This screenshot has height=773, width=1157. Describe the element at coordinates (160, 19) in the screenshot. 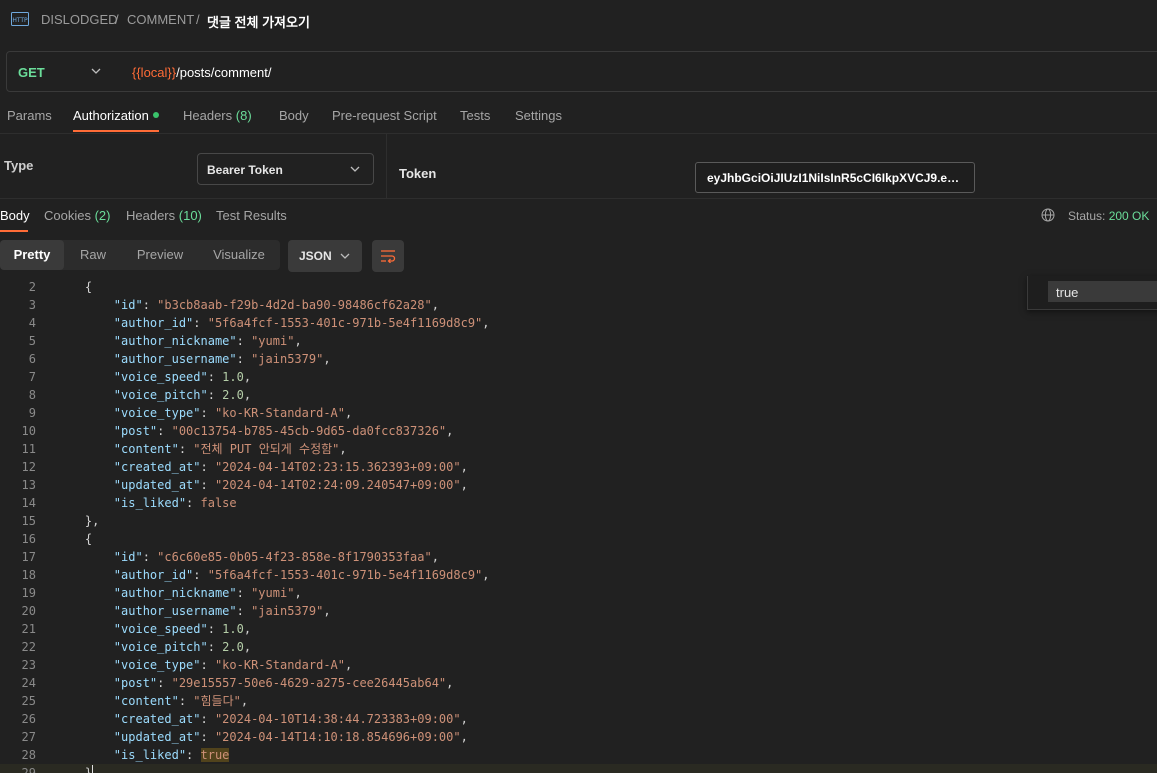

I see `breadcrumb-folder: COMMENT` at that location.